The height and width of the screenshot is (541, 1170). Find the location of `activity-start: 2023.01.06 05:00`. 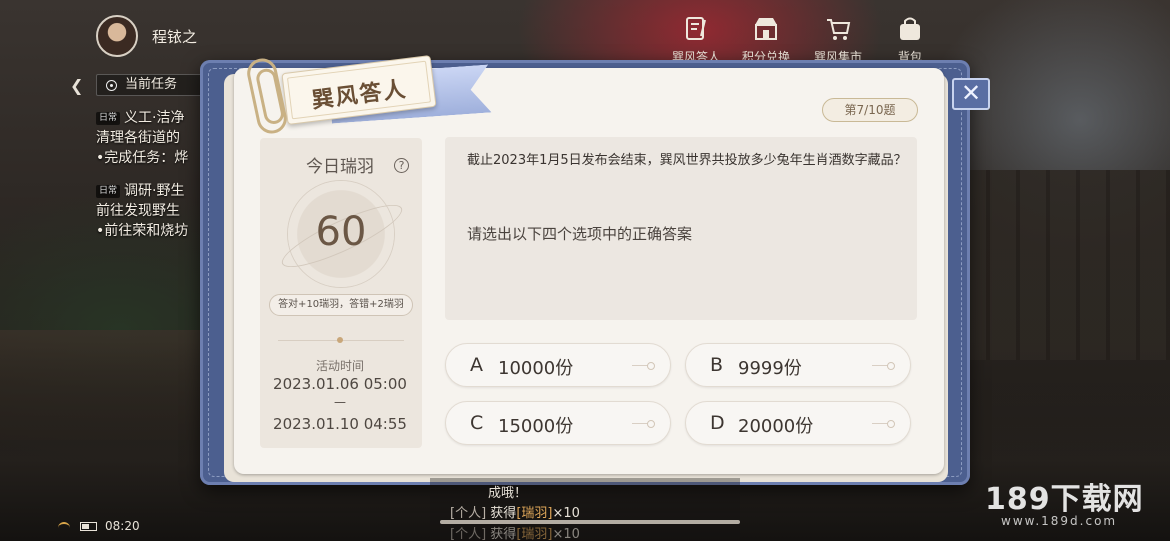

activity-start: 2023.01.06 05:00 is located at coordinates (340, 384).